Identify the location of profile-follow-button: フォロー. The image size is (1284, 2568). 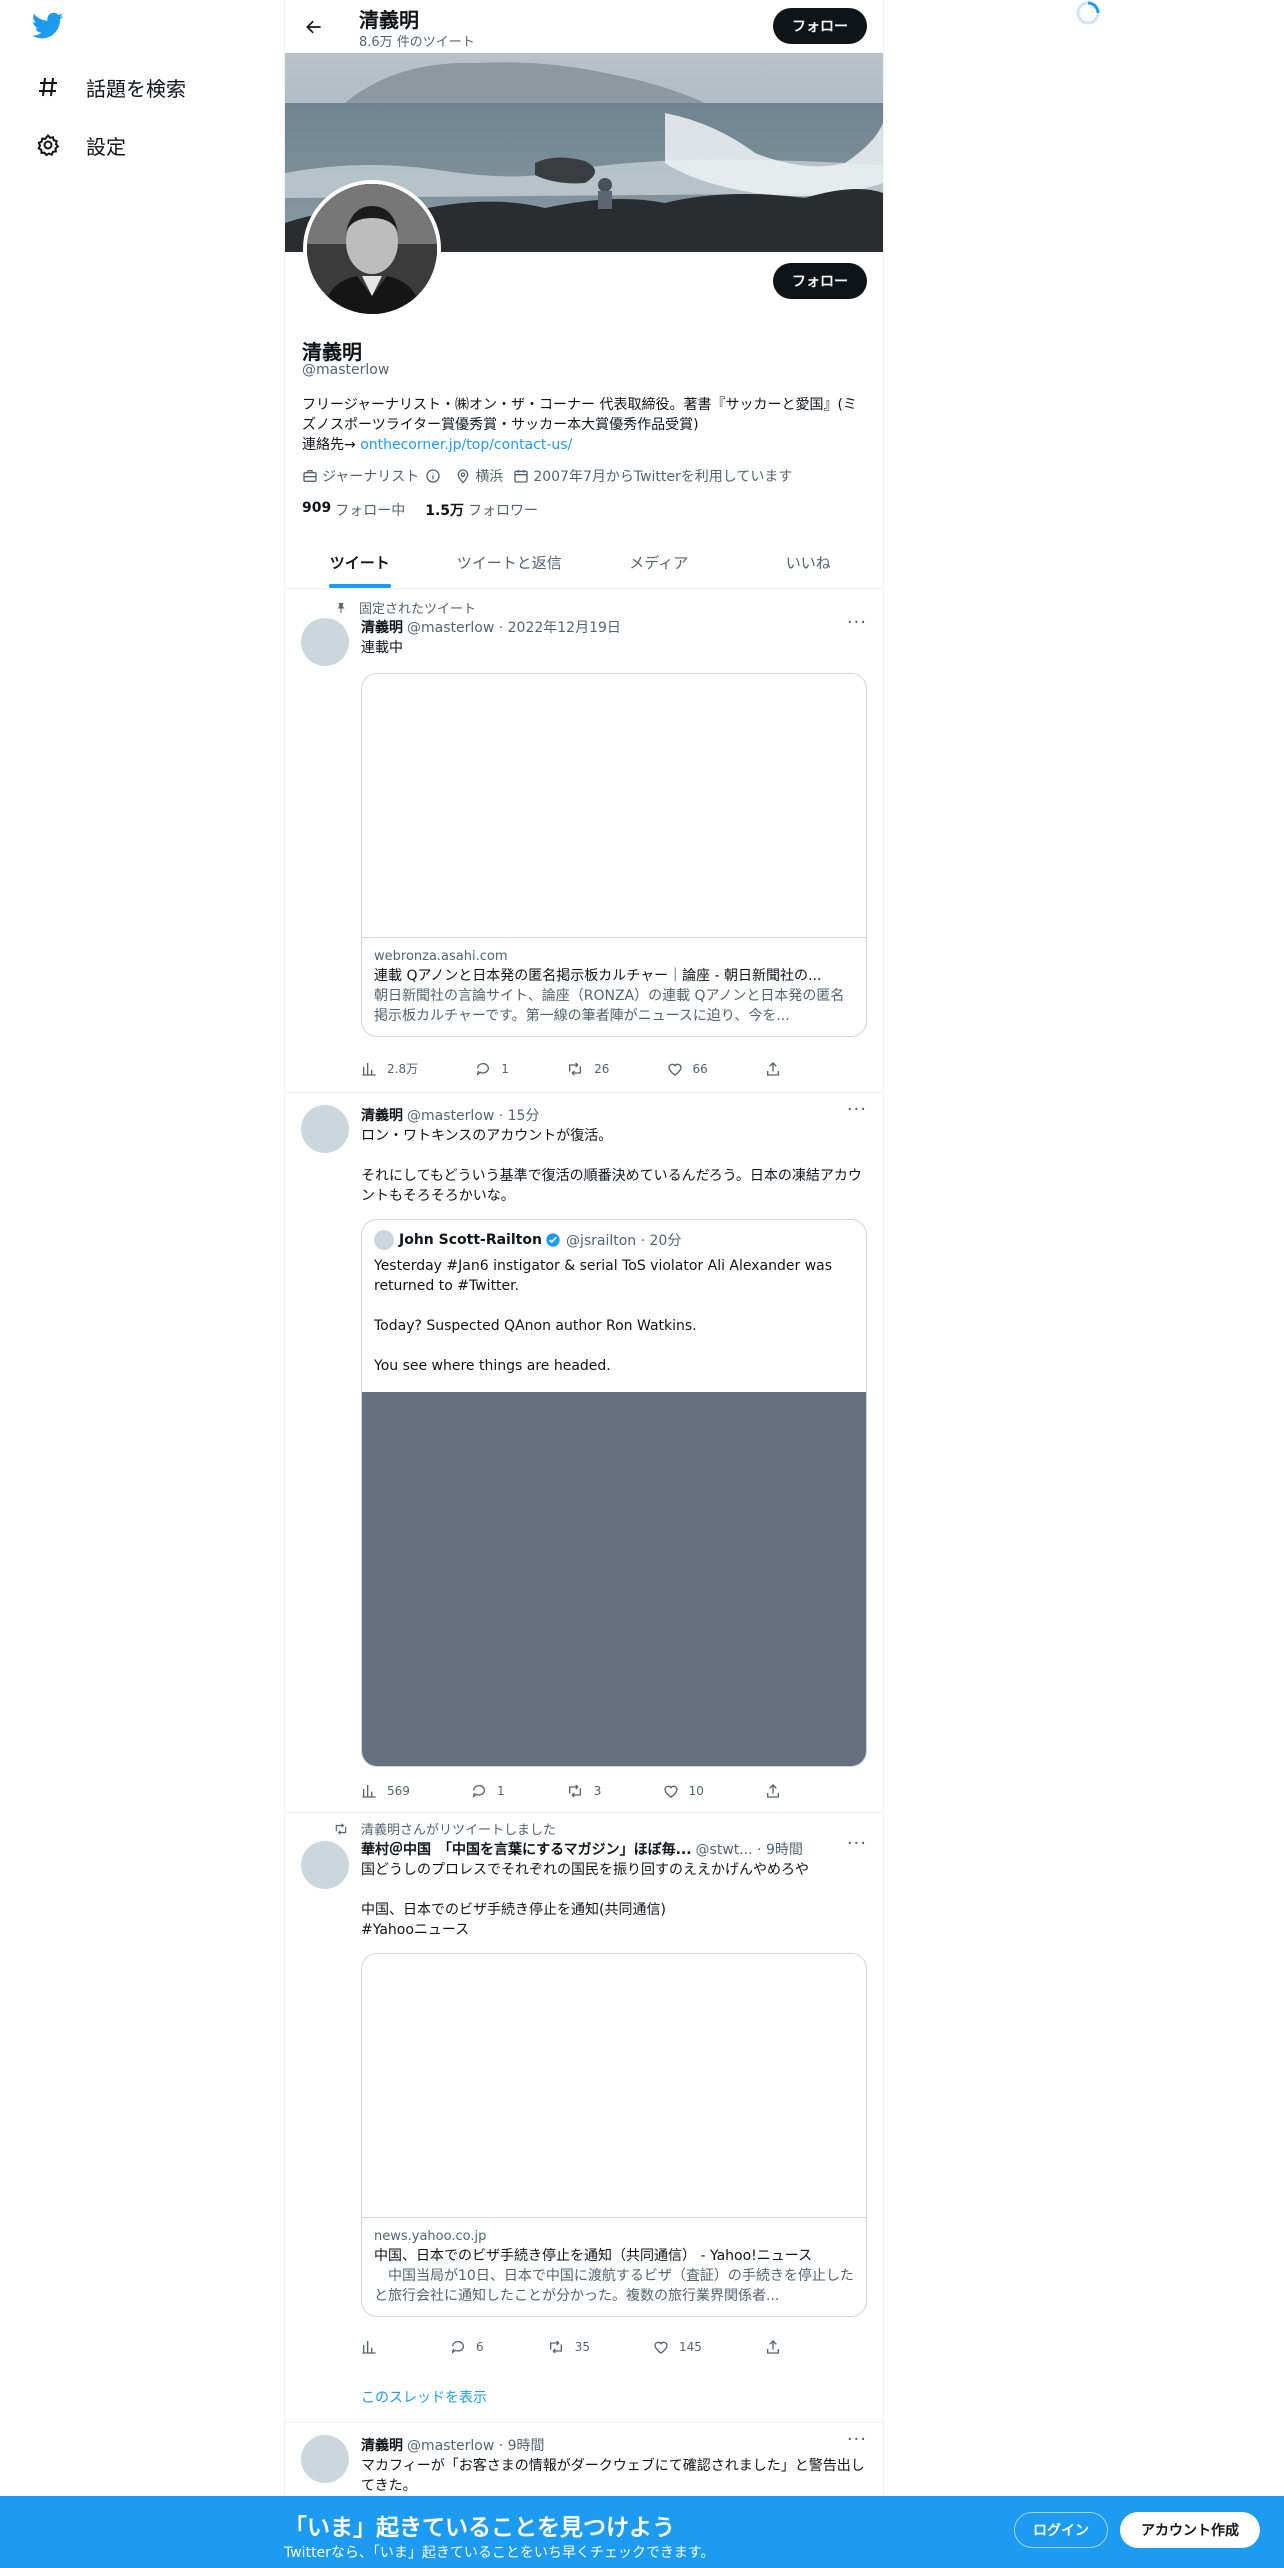
(820, 281).